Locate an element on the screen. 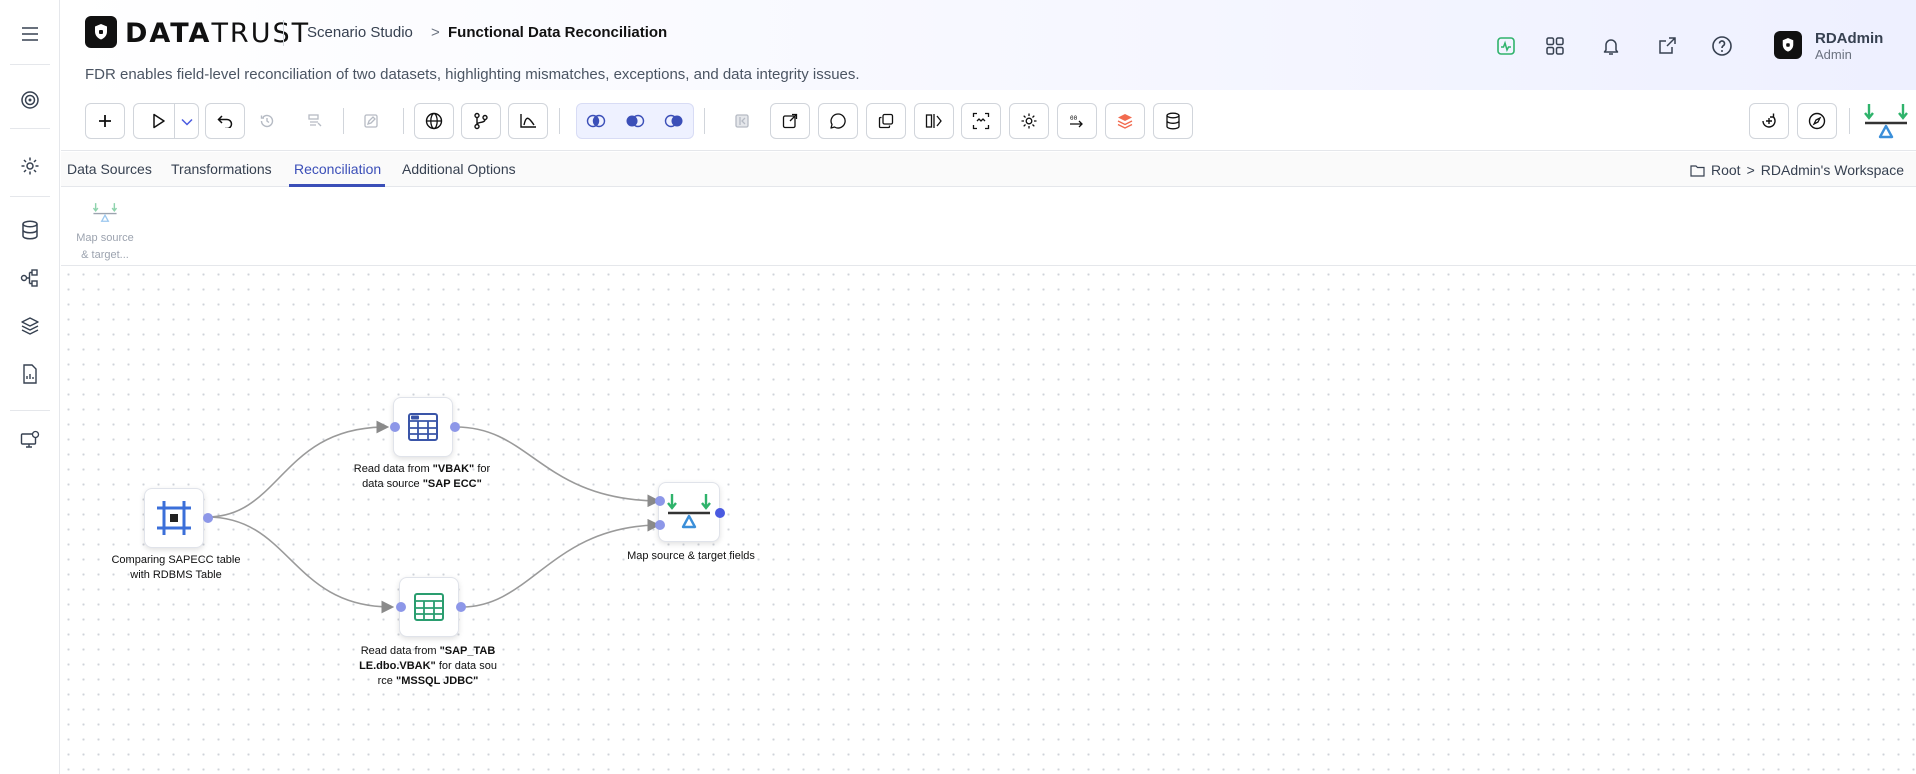  workspace-breadcrumb: Root > RDAdmin's Workspace is located at coordinates (1797, 170).